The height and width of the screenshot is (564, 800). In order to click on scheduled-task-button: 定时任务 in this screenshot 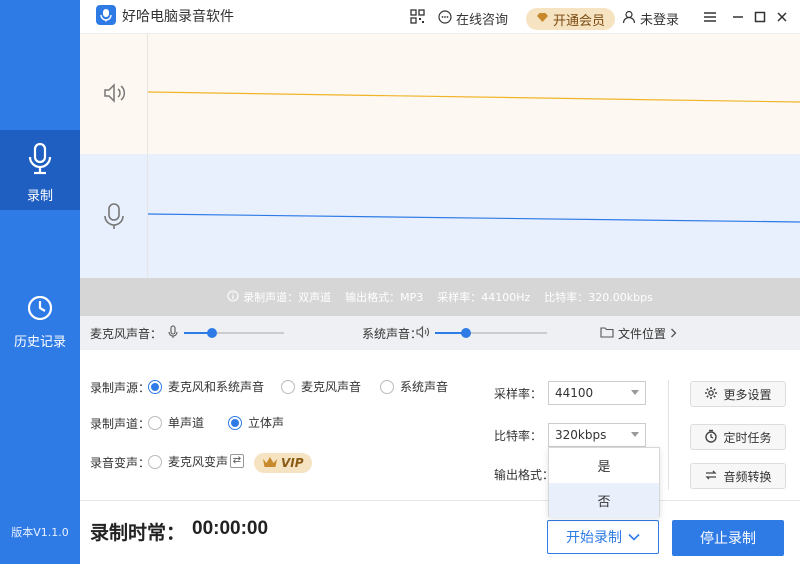, I will do `click(738, 437)`.